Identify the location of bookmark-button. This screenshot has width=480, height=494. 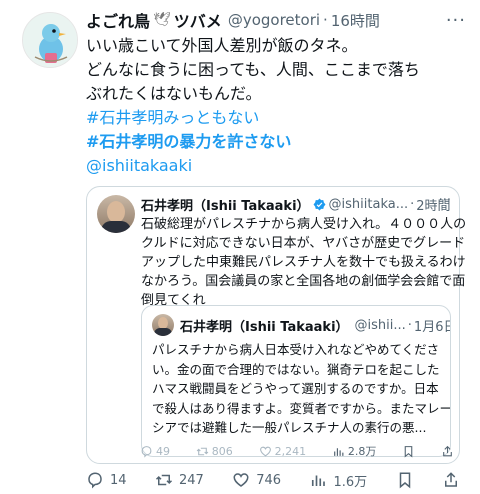
(405, 480).